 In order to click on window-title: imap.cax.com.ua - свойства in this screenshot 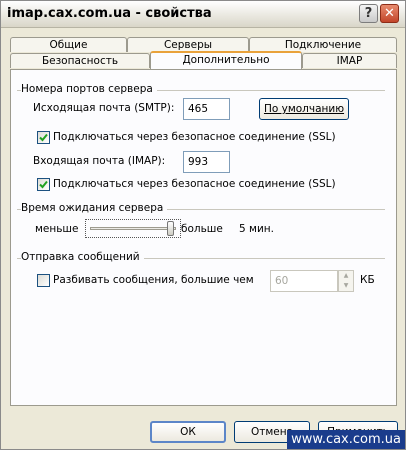, I will do `click(109, 13)`.